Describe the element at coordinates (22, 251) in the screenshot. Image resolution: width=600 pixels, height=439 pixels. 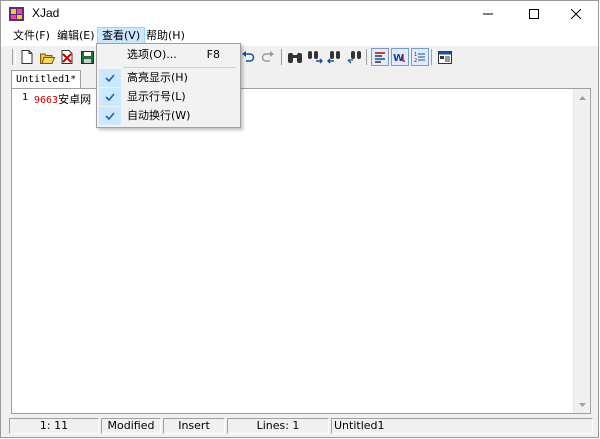
I see `line-number-gutter: 1` at that location.